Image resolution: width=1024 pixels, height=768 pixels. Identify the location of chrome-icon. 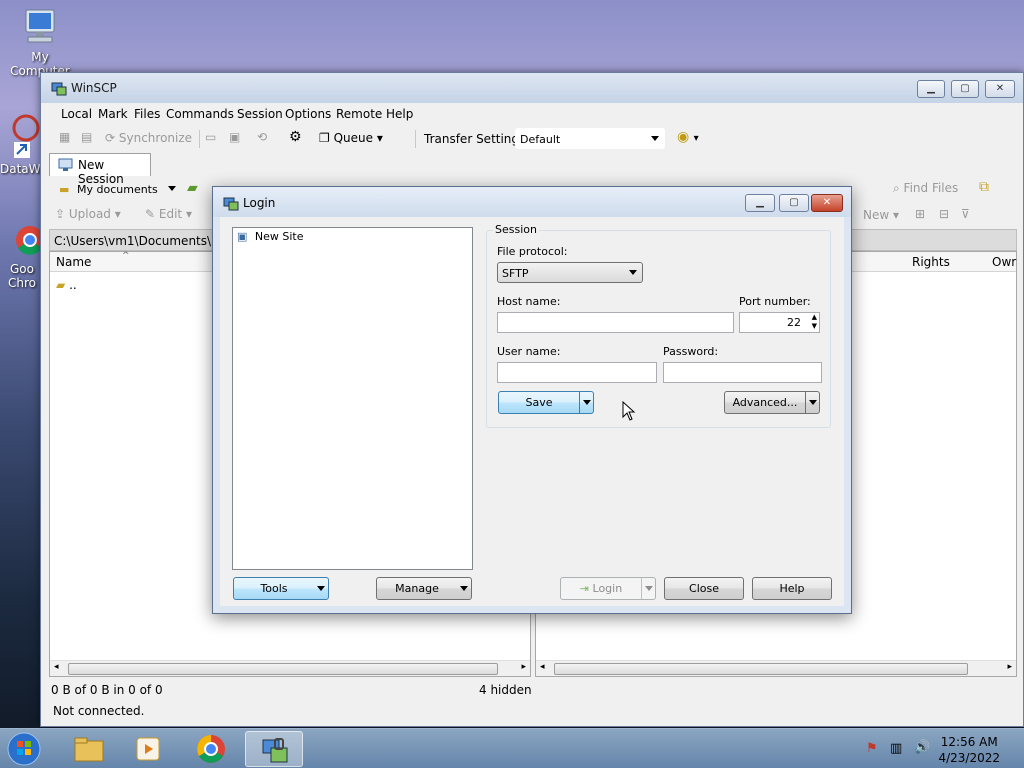
(29, 240).